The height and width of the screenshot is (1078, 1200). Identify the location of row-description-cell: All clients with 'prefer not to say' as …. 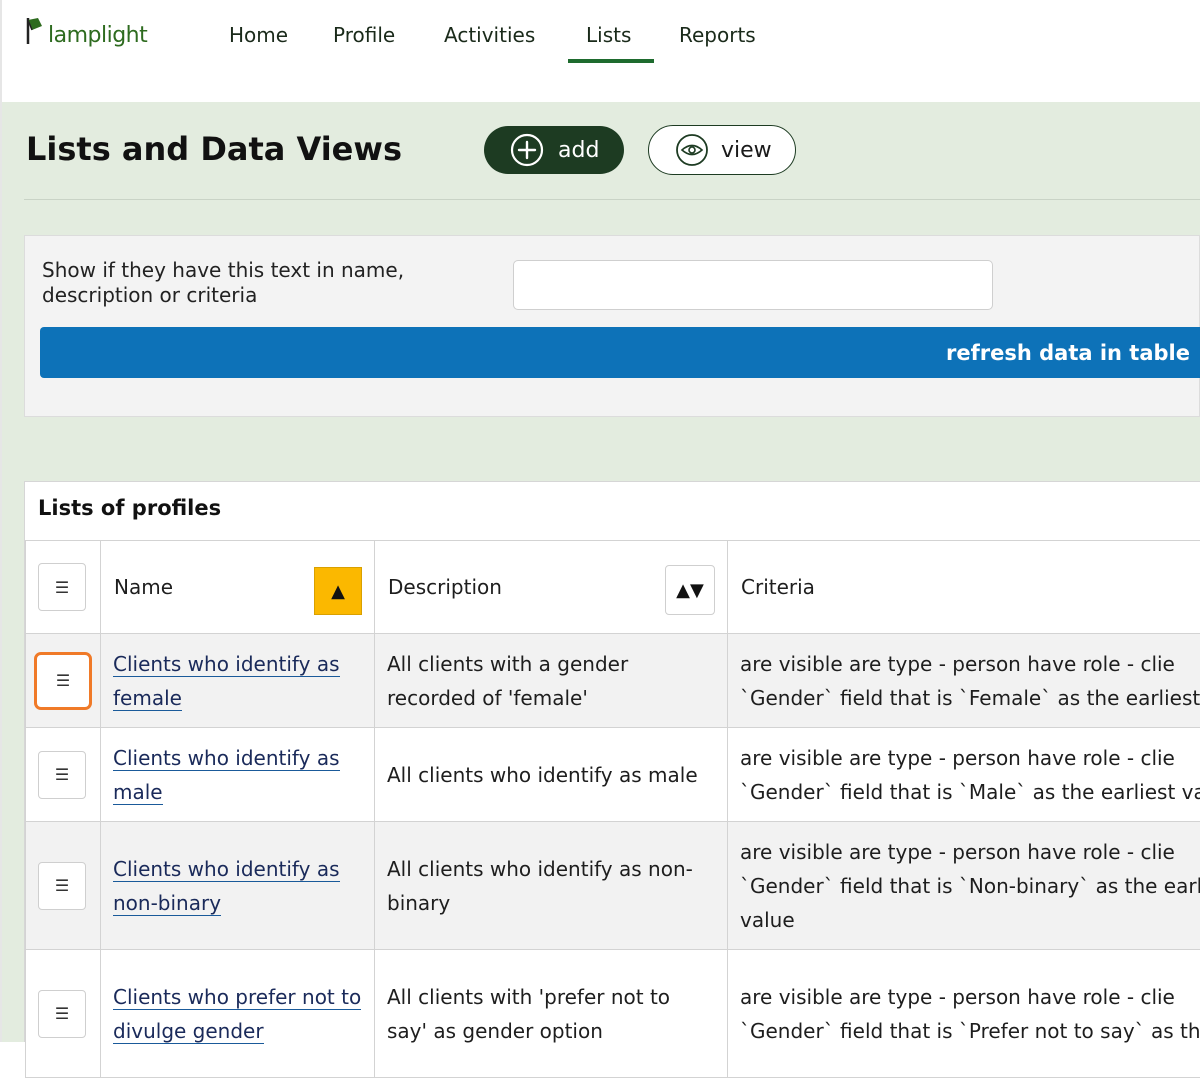
(551, 1014).